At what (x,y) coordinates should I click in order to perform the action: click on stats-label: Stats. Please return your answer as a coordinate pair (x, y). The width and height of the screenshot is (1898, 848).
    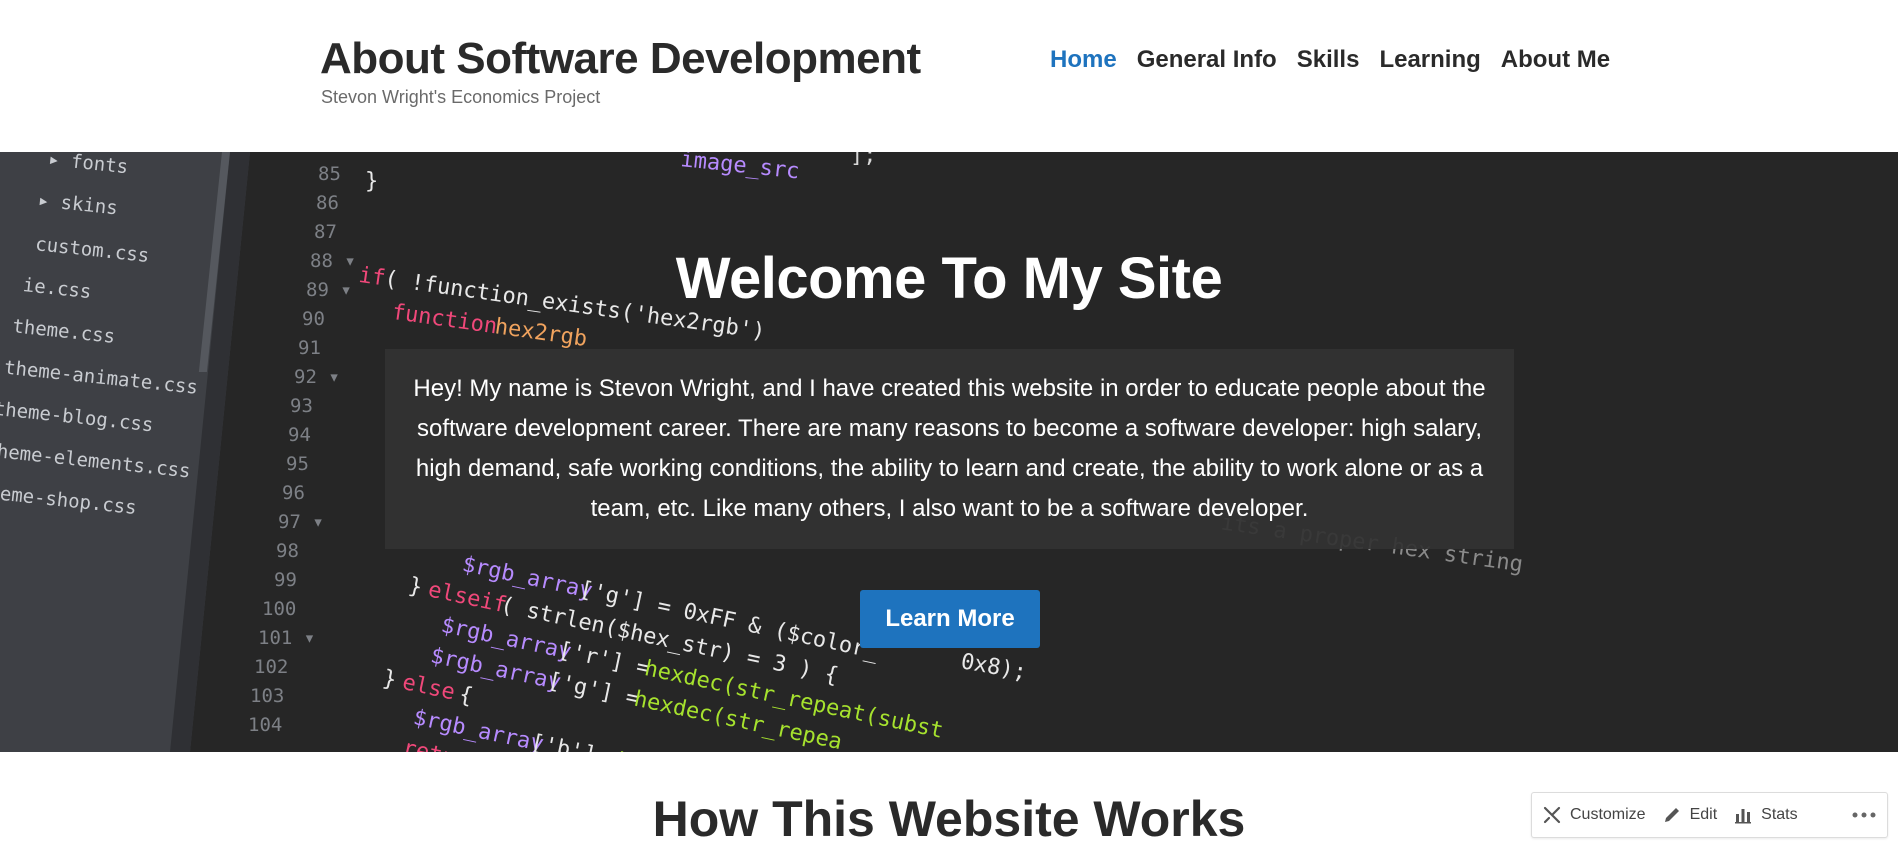
    Looking at the image, I should click on (1779, 814).